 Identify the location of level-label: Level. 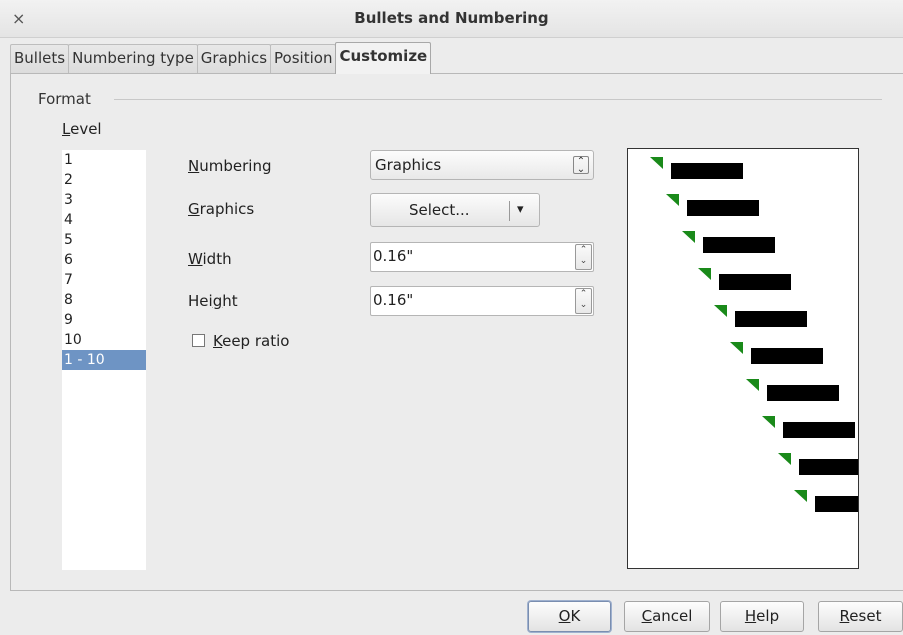
(82, 129).